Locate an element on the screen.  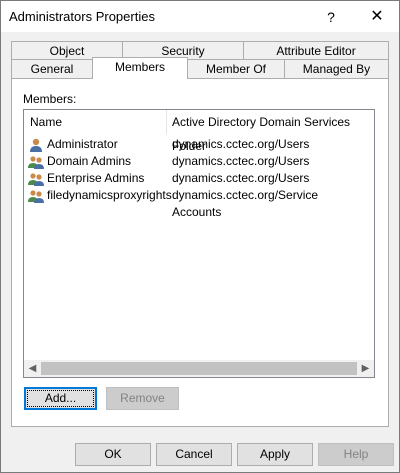
help-title-button: ? is located at coordinates (331, 17).